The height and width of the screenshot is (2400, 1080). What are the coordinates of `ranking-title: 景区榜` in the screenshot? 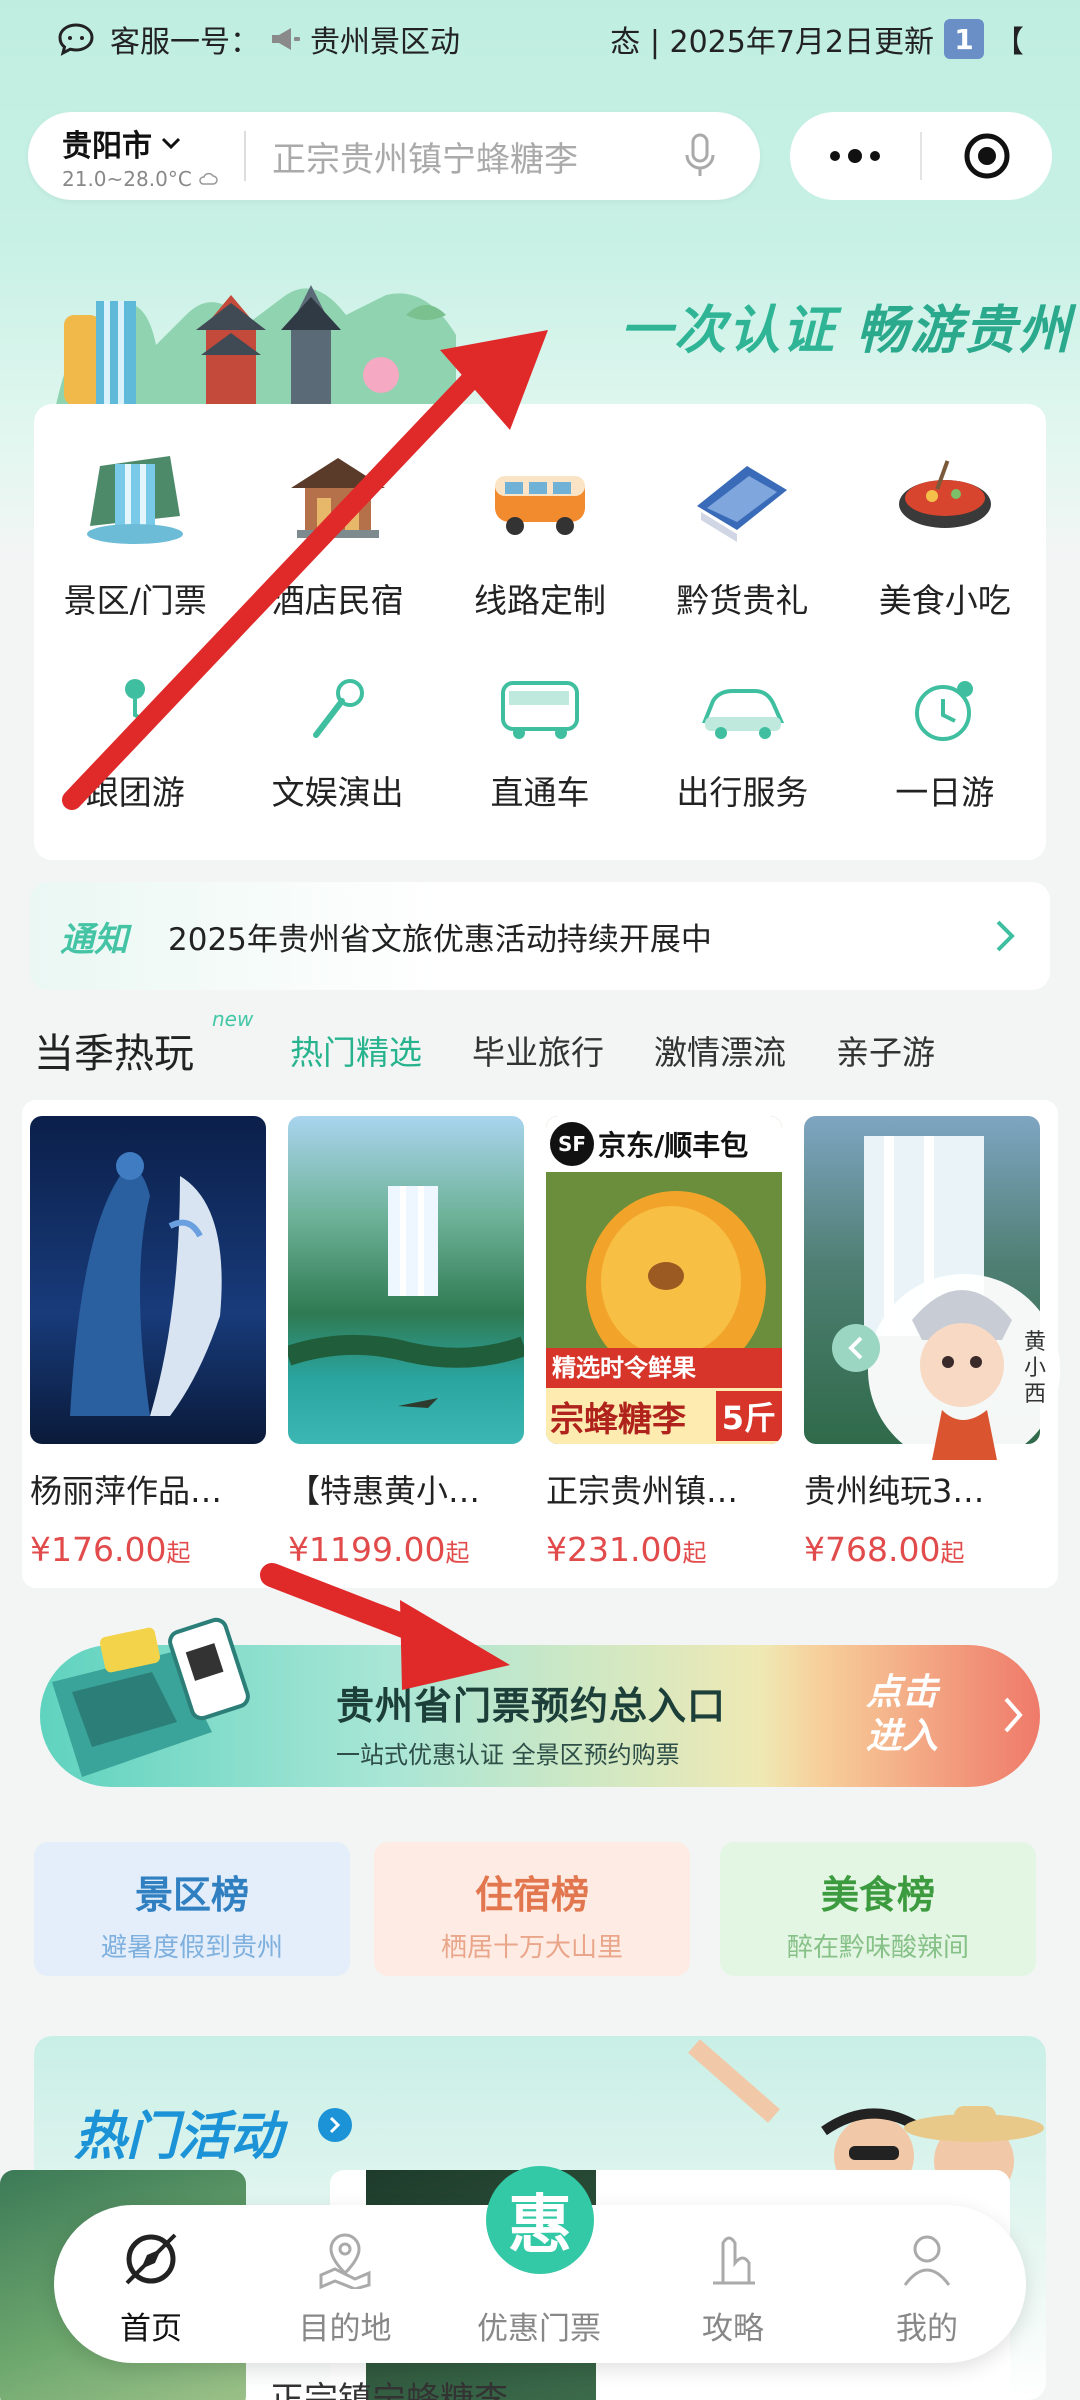 It's located at (191, 1895).